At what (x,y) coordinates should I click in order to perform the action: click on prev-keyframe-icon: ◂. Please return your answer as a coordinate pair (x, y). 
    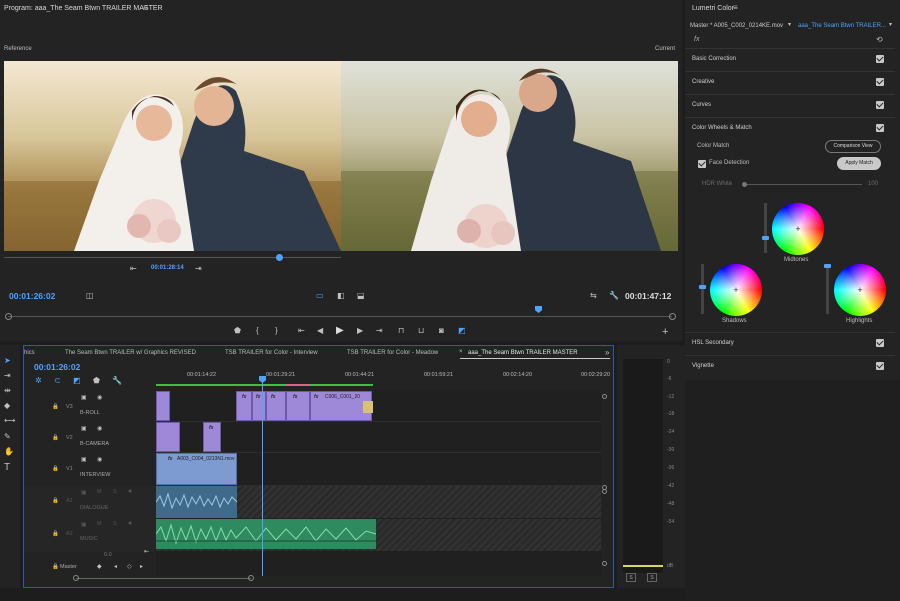
    Looking at the image, I should click on (115, 566).